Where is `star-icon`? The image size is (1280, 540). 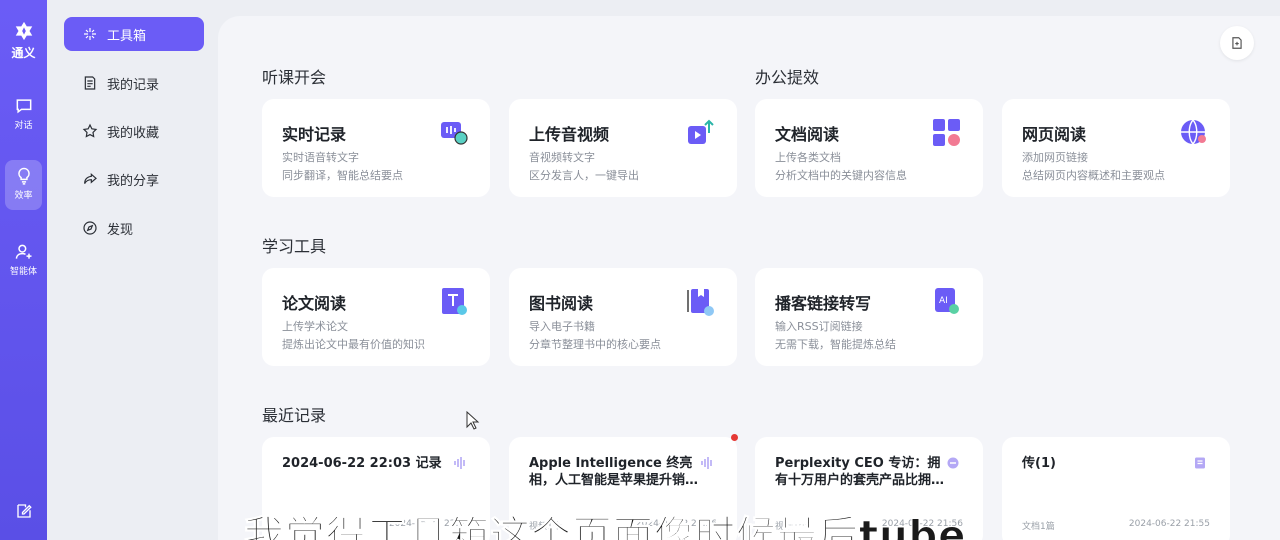
star-icon is located at coordinates (90, 130).